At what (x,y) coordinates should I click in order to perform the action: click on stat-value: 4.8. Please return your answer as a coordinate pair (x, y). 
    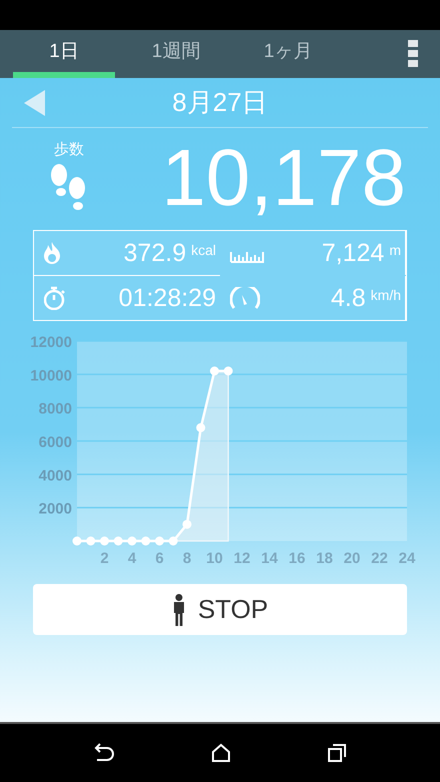
    Looking at the image, I should click on (348, 298).